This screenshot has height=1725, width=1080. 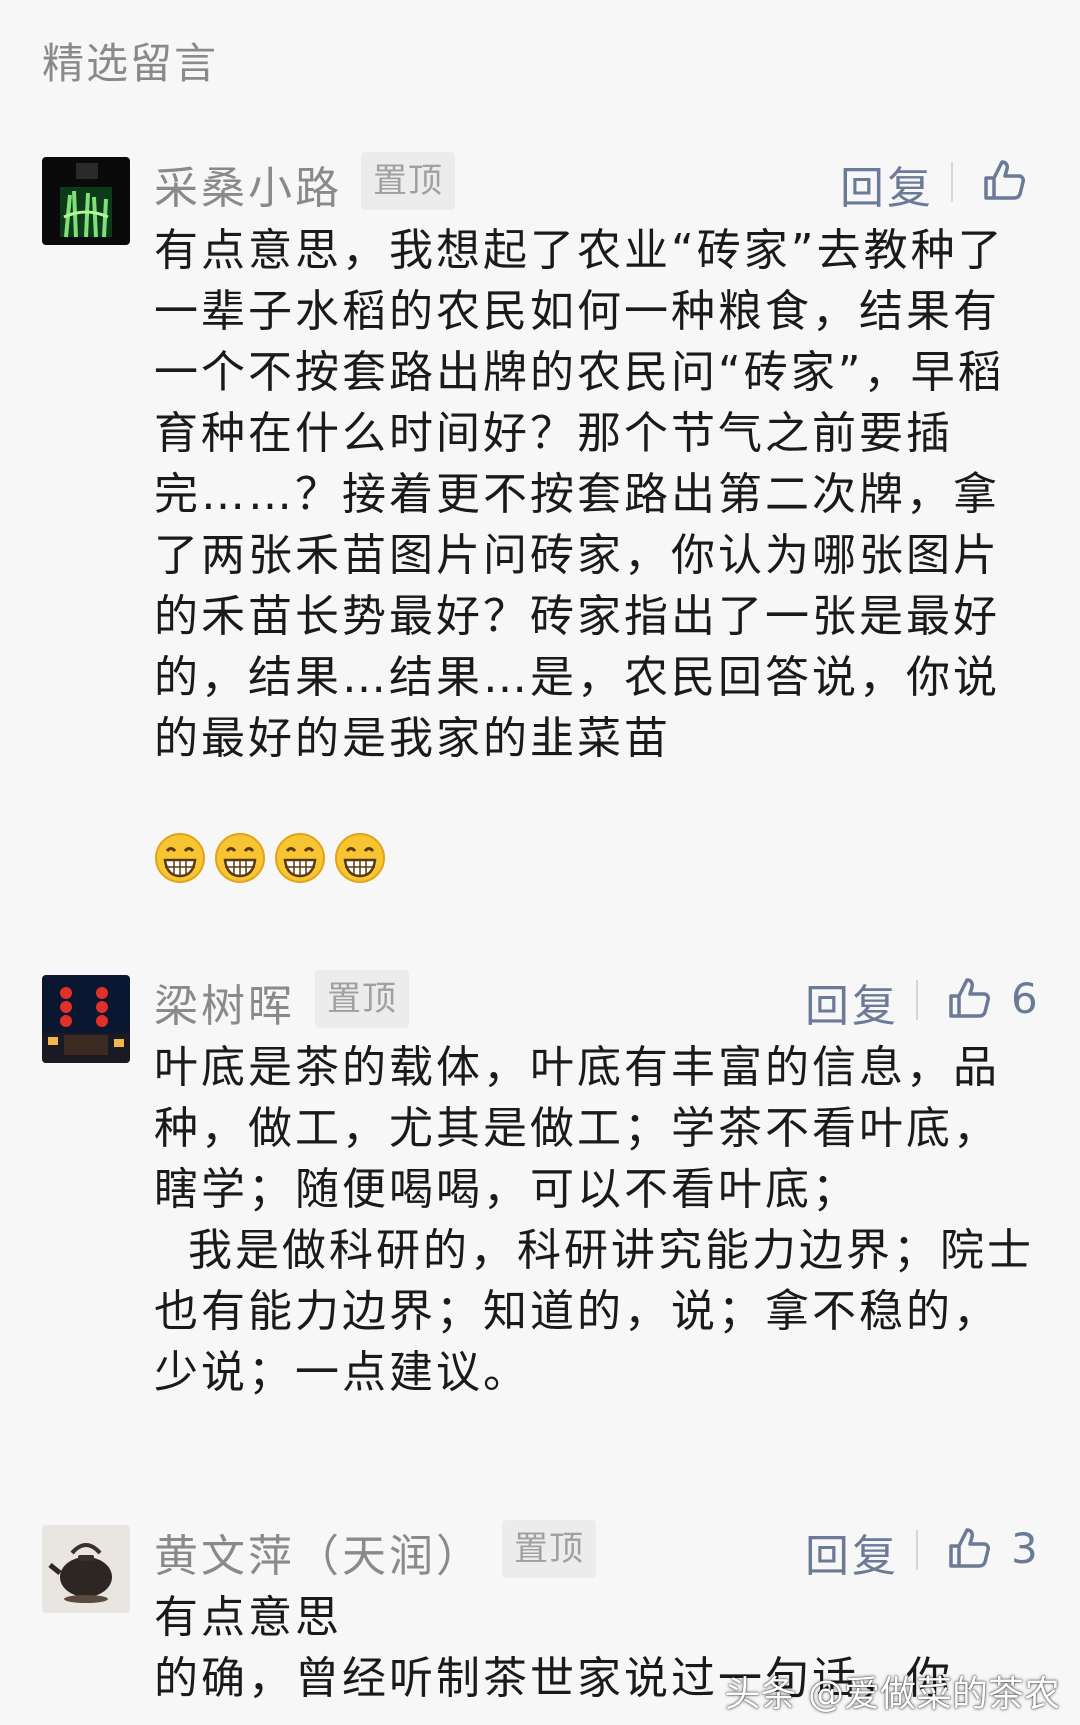 What do you see at coordinates (248, 184) in the screenshot?
I see `author-name: 采桑小路` at bounding box center [248, 184].